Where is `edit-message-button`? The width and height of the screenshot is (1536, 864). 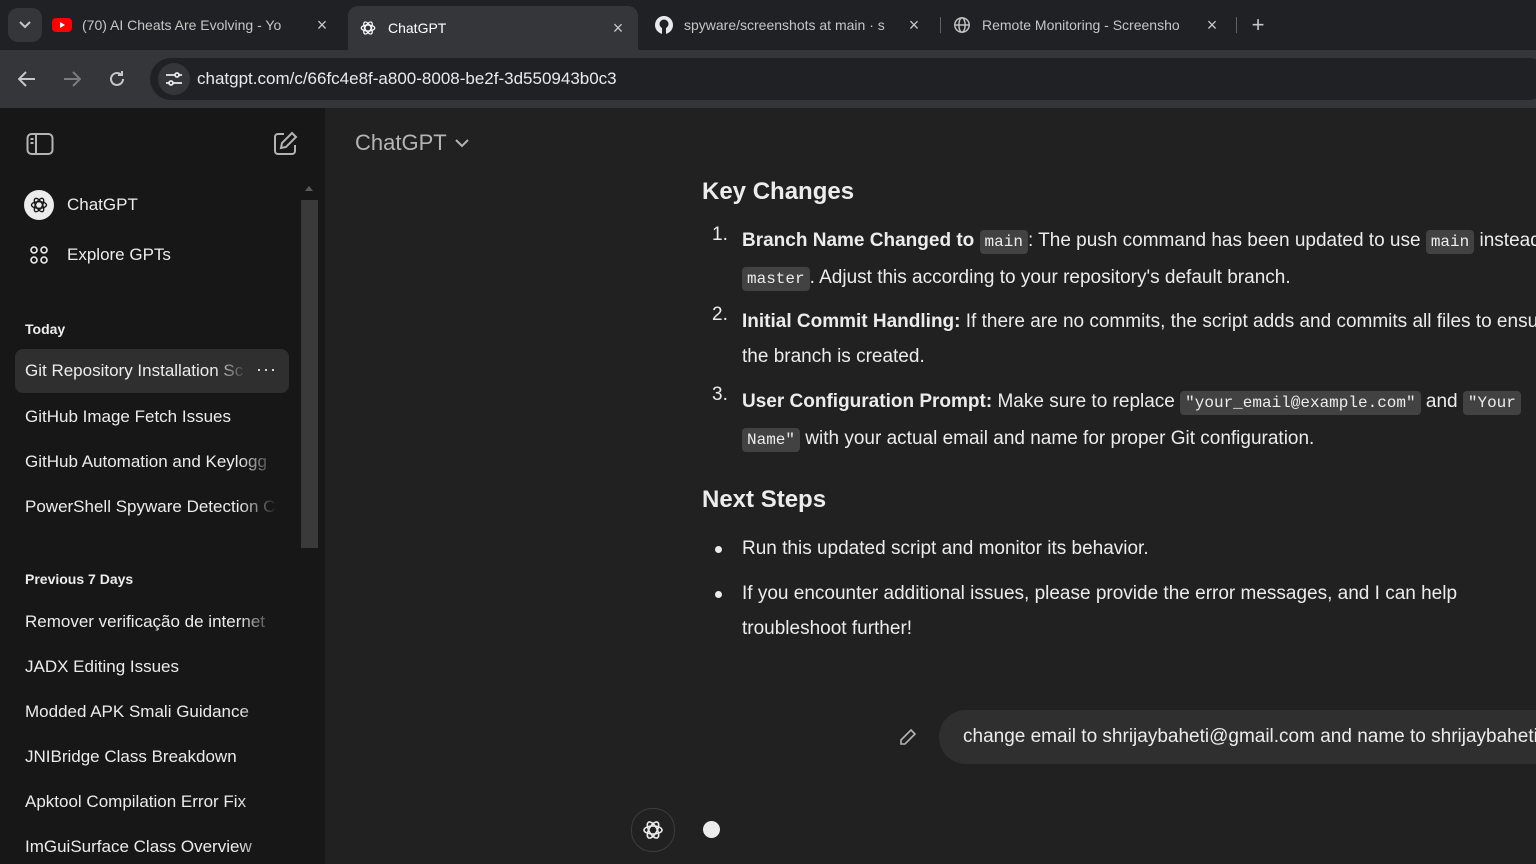 edit-message-button is located at coordinates (908, 737).